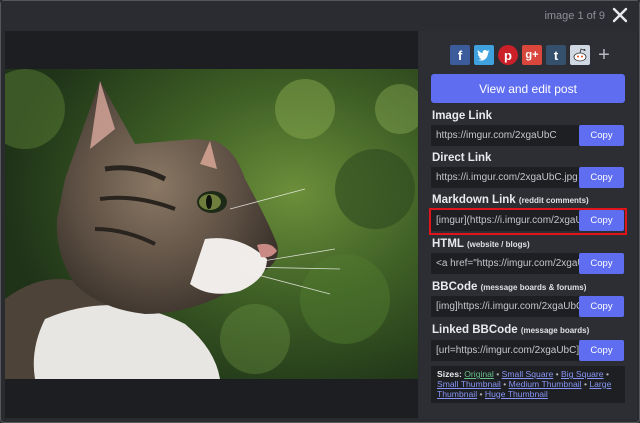  I want to click on pinterest-icon: p, so click(508, 55).